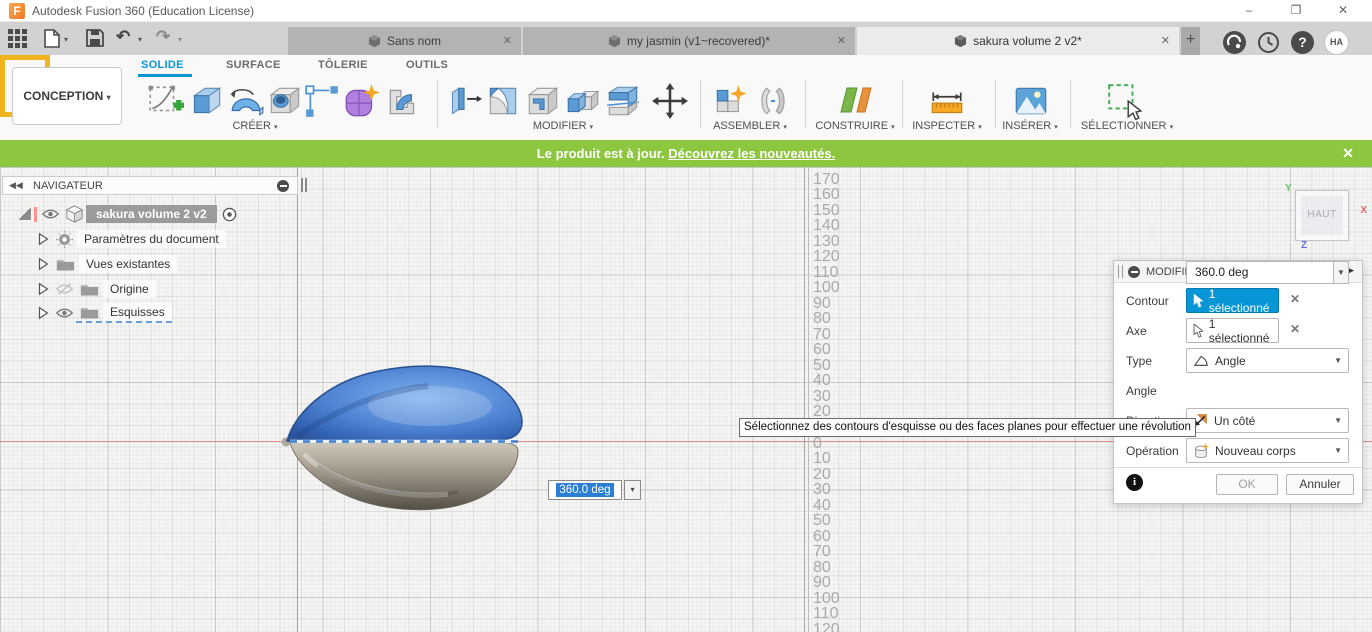 This screenshot has width=1372, height=632. Describe the element at coordinates (140, 39) in the screenshot. I see `undo-dropdown-caret-icon` at that location.